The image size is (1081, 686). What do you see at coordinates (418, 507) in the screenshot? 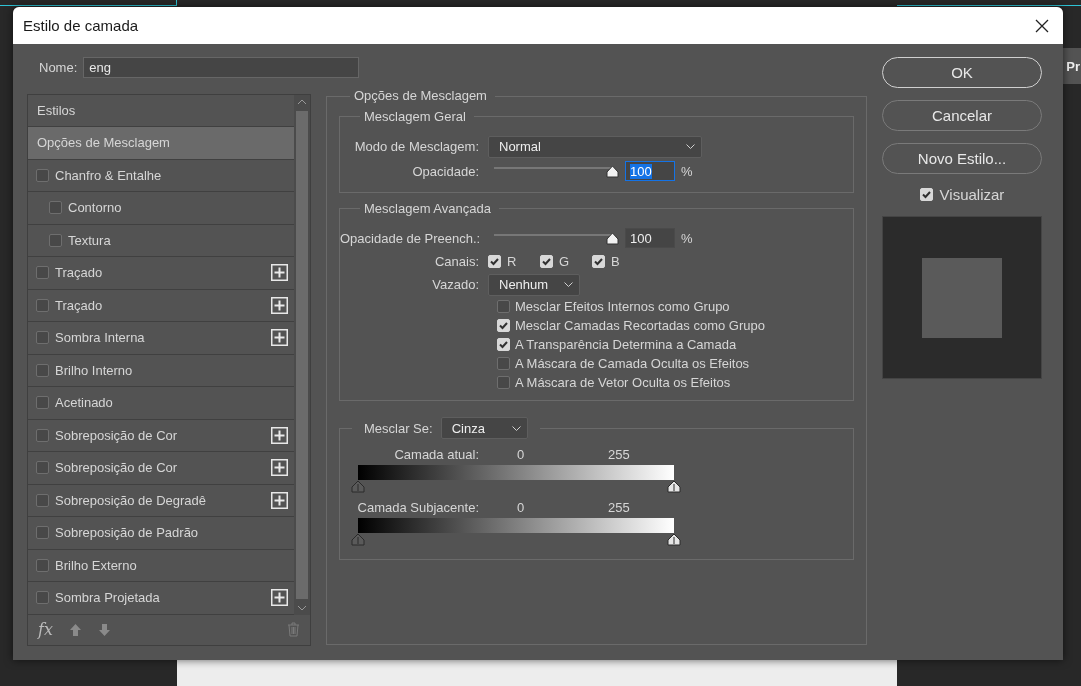
I see `field-label: Camada Subjacente:` at bounding box center [418, 507].